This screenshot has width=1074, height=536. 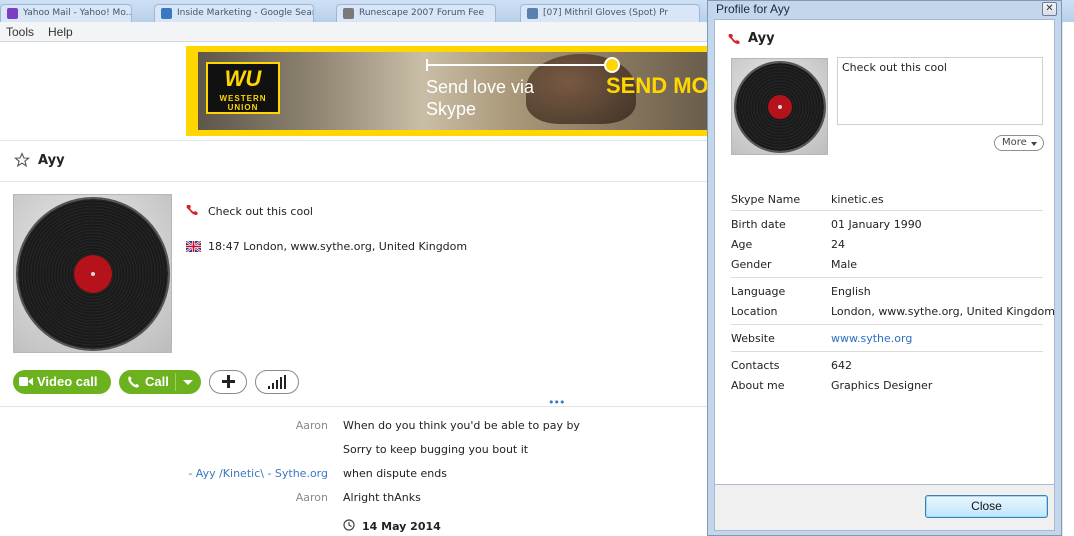 I want to click on browser-tab: [07] Mithril Gloves (Spot) Pr, so click(x=610, y=13).